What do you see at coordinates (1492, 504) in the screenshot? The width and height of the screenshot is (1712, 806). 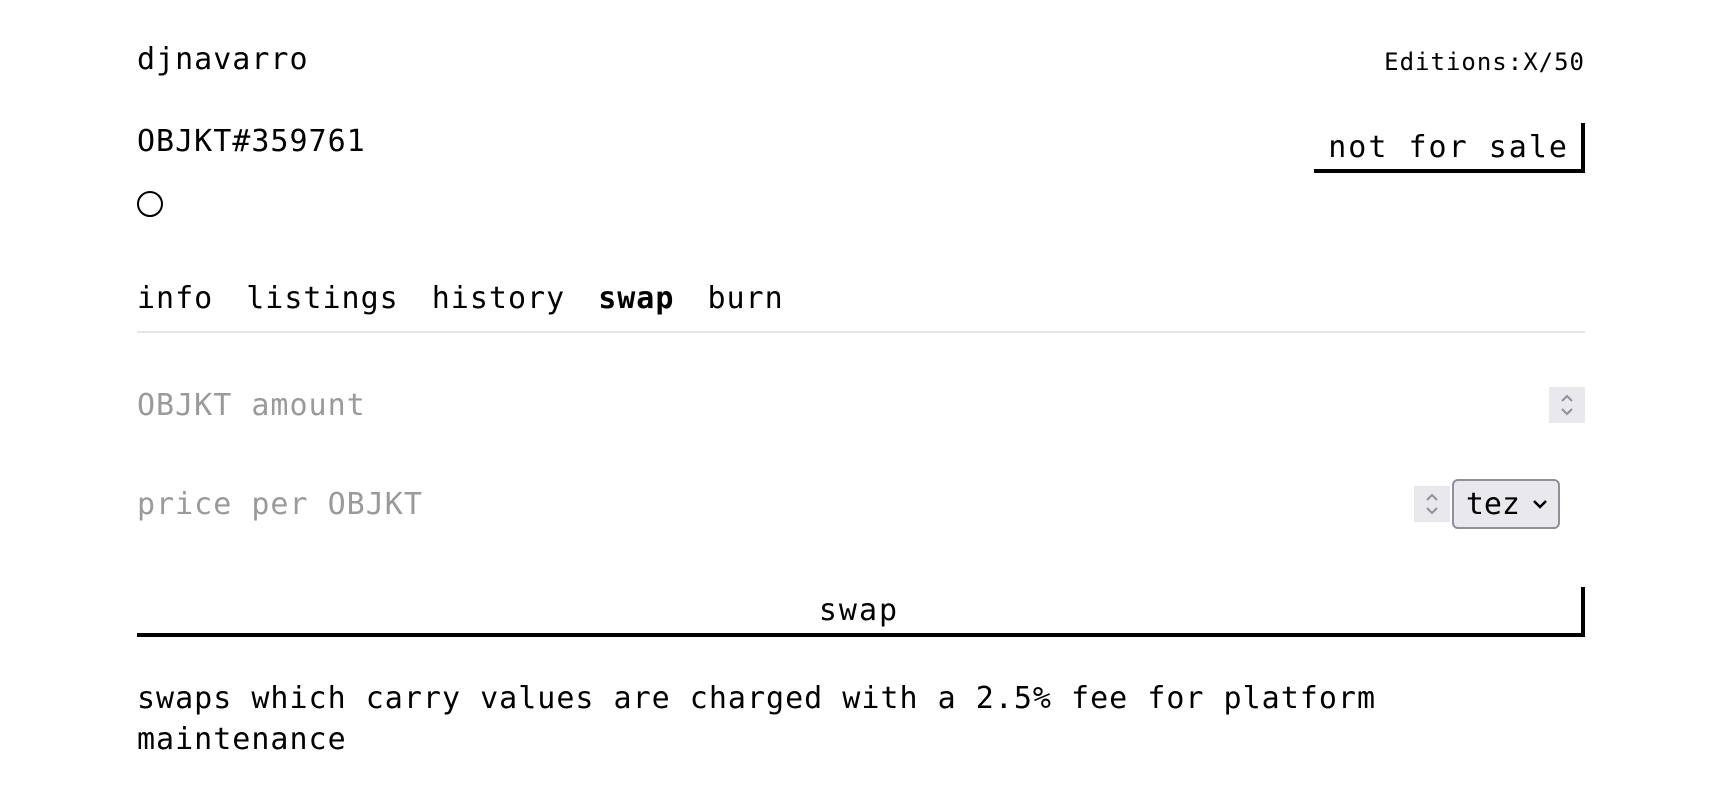 I see `currency-selected: tez` at bounding box center [1492, 504].